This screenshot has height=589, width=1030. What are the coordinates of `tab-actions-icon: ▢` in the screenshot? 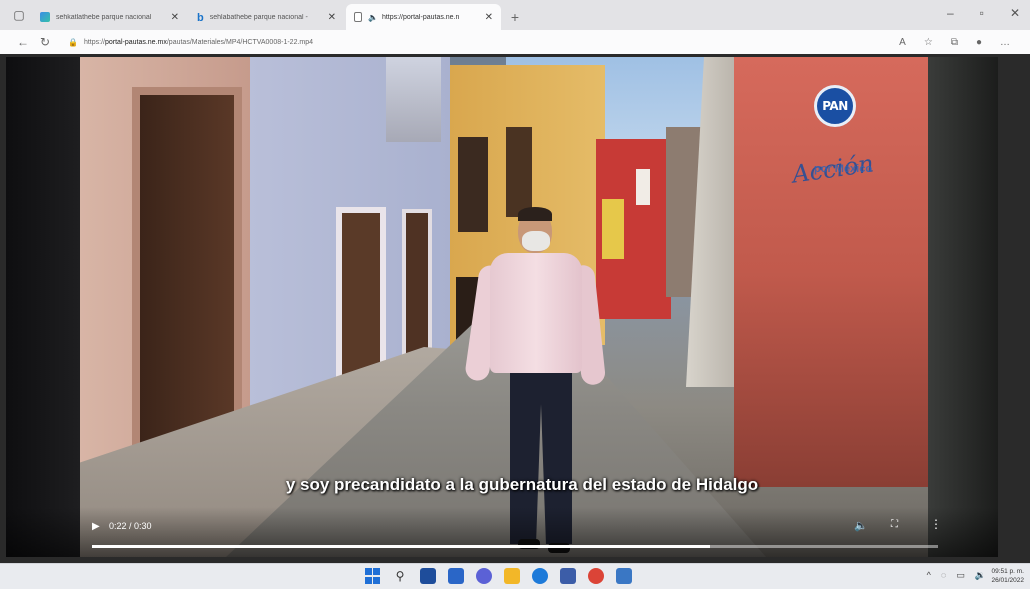 It's located at (19, 15).